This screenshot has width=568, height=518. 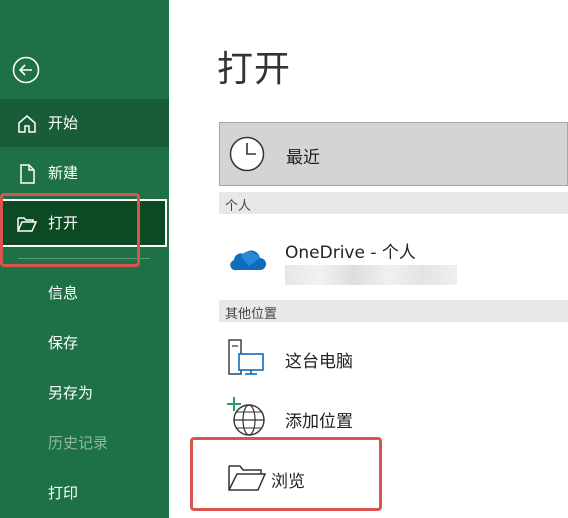 I want to click on nav-item-print: 打印, so click(x=84, y=493).